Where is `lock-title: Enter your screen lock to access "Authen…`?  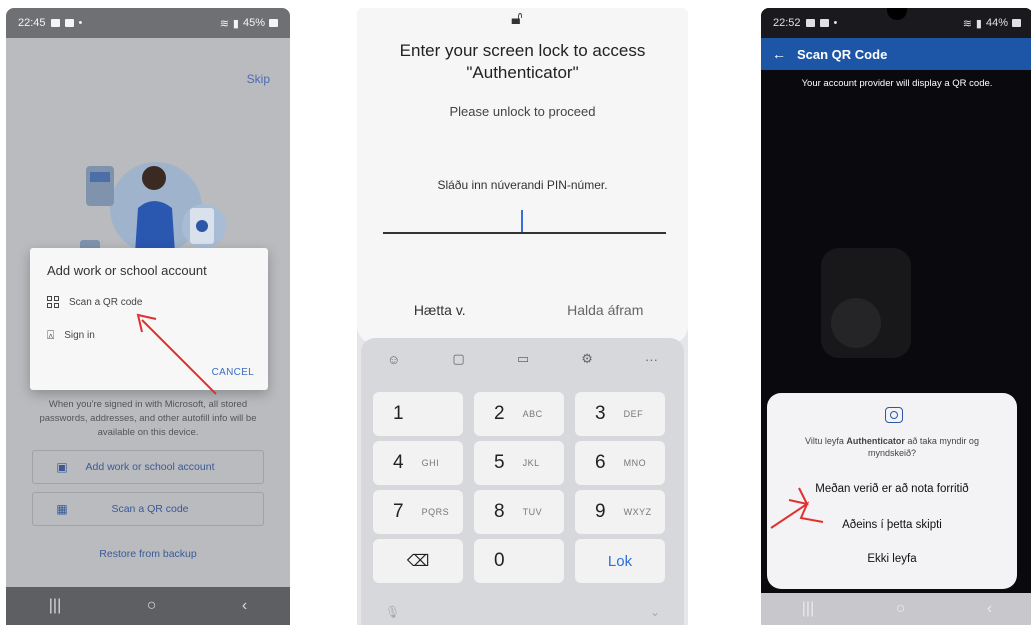 lock-title: Enter your screen lock to access "Authen… is located at coordinates (522, 62).